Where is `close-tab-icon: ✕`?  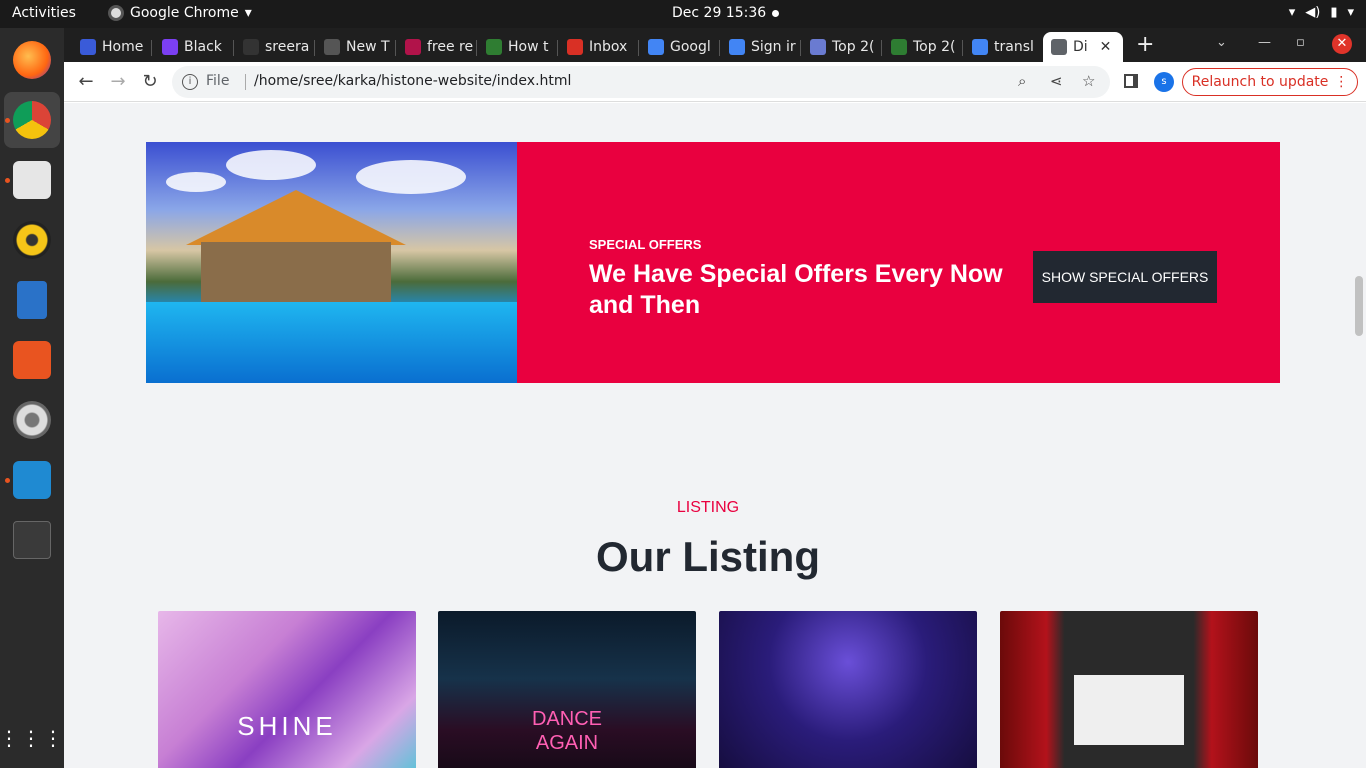
close-tab-icon: ✕ is located at coordinates (1106, 47).